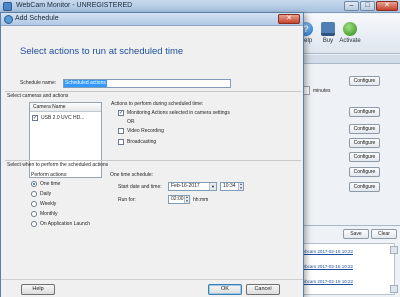  I want to click on start-time-value: 10:34, so click(229, 186).